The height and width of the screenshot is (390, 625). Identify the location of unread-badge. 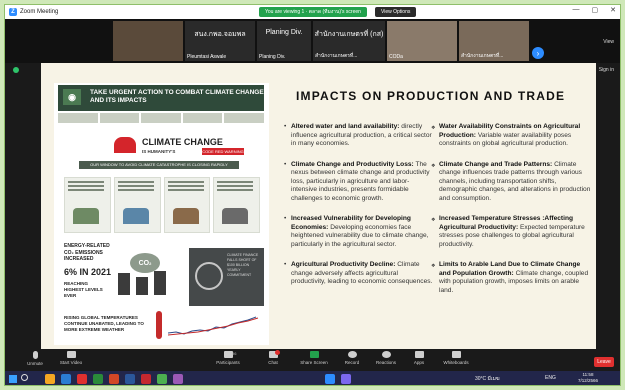
(277, 352).